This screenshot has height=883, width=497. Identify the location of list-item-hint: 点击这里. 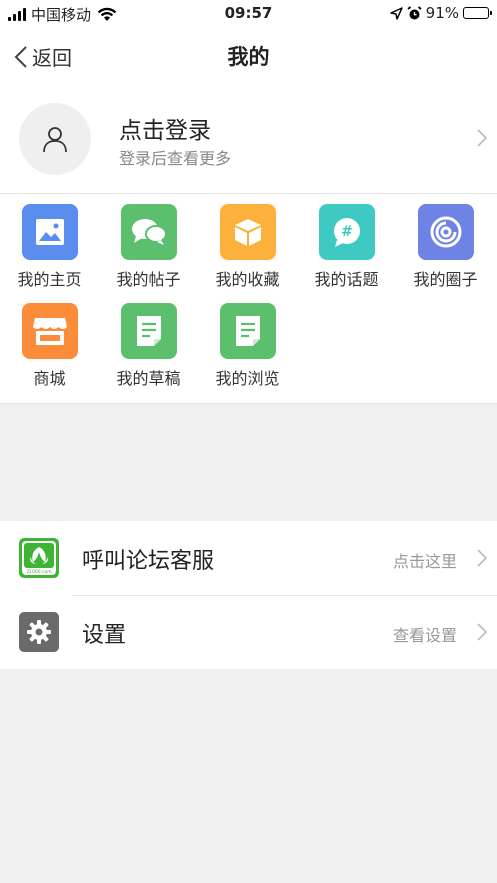
(424, 561).